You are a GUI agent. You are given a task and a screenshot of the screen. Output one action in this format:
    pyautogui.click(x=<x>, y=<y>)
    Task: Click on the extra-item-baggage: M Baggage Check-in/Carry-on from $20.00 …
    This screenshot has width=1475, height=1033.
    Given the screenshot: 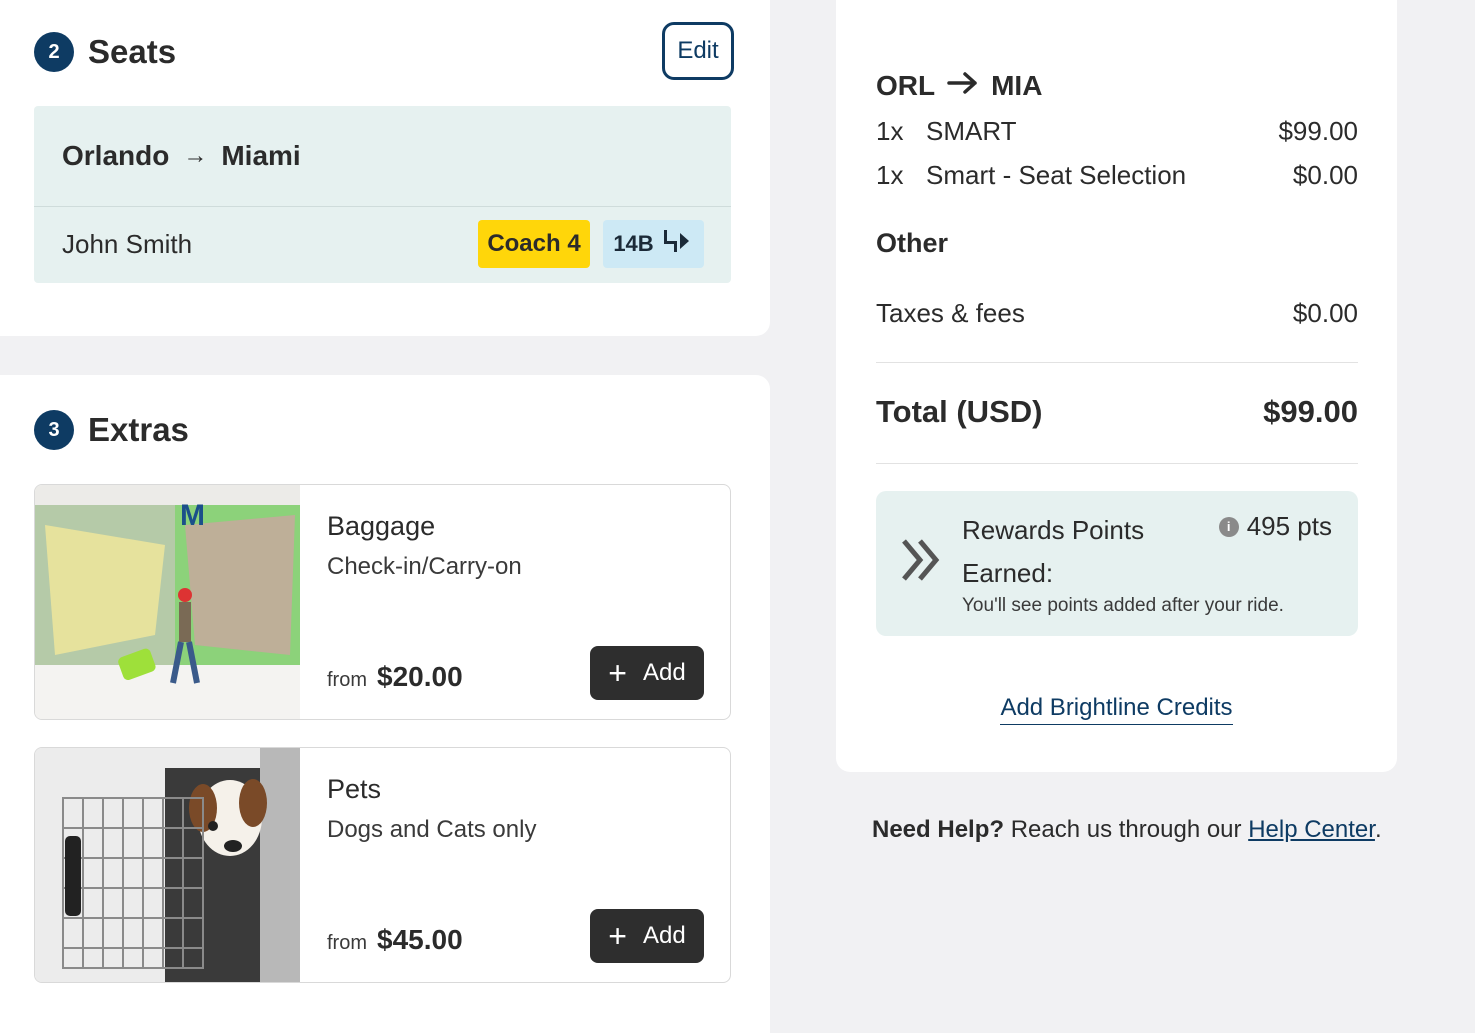 What is the action you would take?
    pyautogui.click(x=382, y=602)
    